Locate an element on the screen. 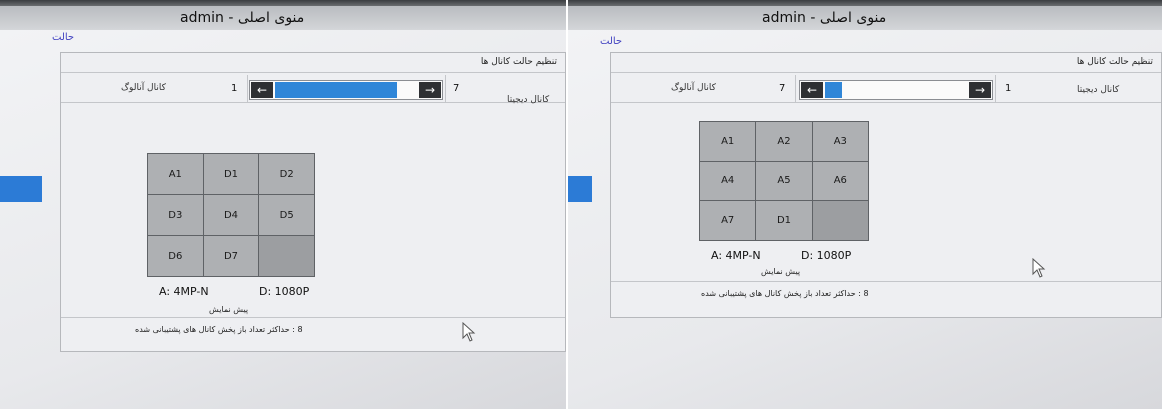 This screenshot has width=1162, height=409. channel-row: کانال آنالوگ 1 ← → 7 کانال دیجیتا is located at coordinates (313, 90).